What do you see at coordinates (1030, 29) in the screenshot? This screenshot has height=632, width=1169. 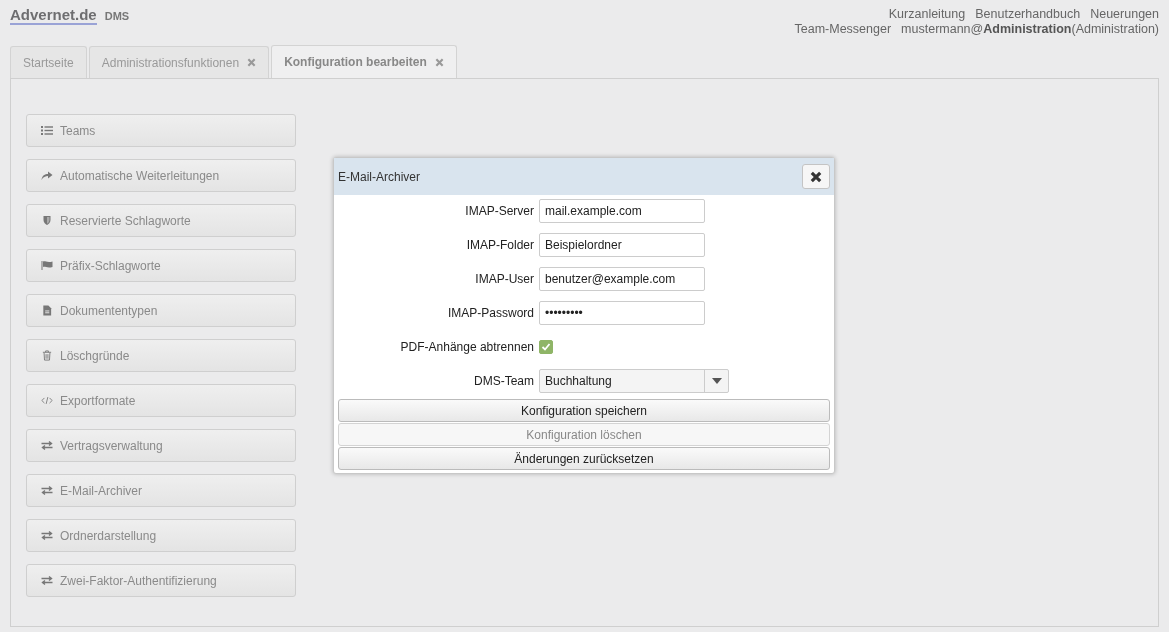 I see `user-info: mustermann@Administration(Administration)` at bounding box center [1030, 29].